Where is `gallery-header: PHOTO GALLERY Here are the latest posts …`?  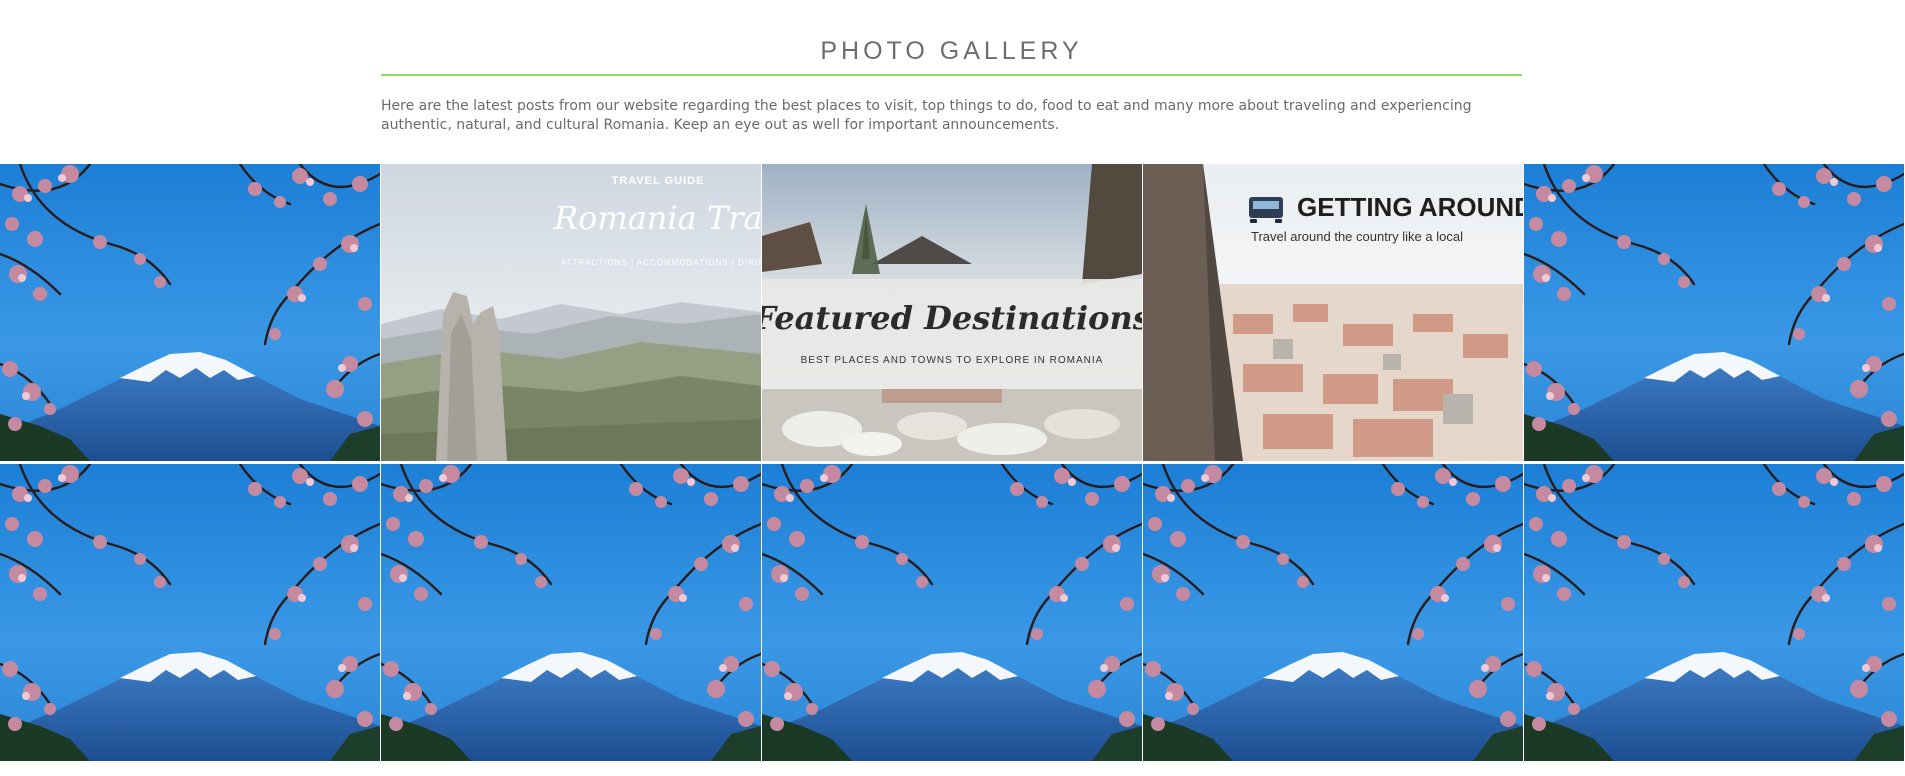
gallery-header: PHOTO GALLERY Here are the latest posts … is located at coordinates (951, 74).